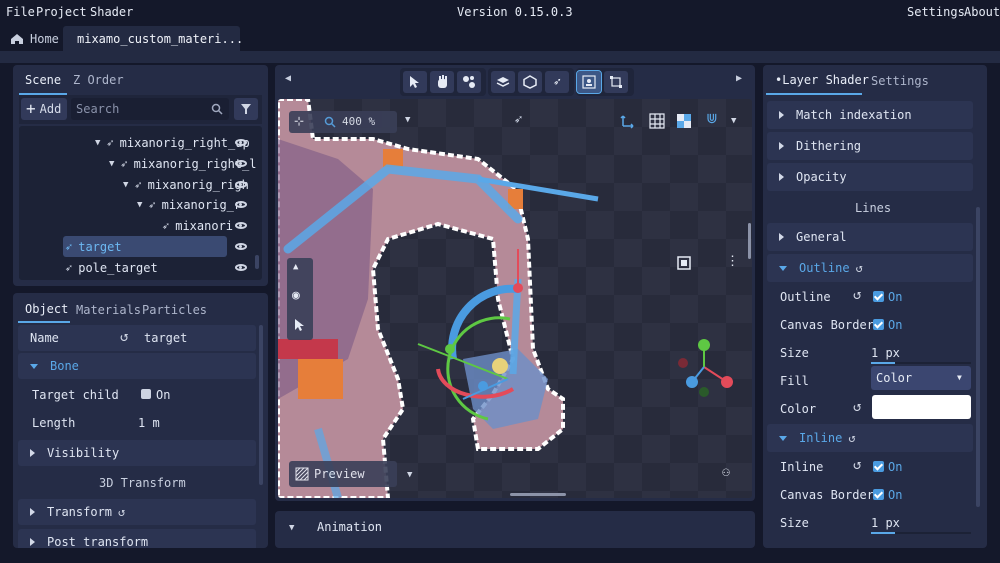  I want to click on match-indexation-section: Match indexation, so click(870, 115).